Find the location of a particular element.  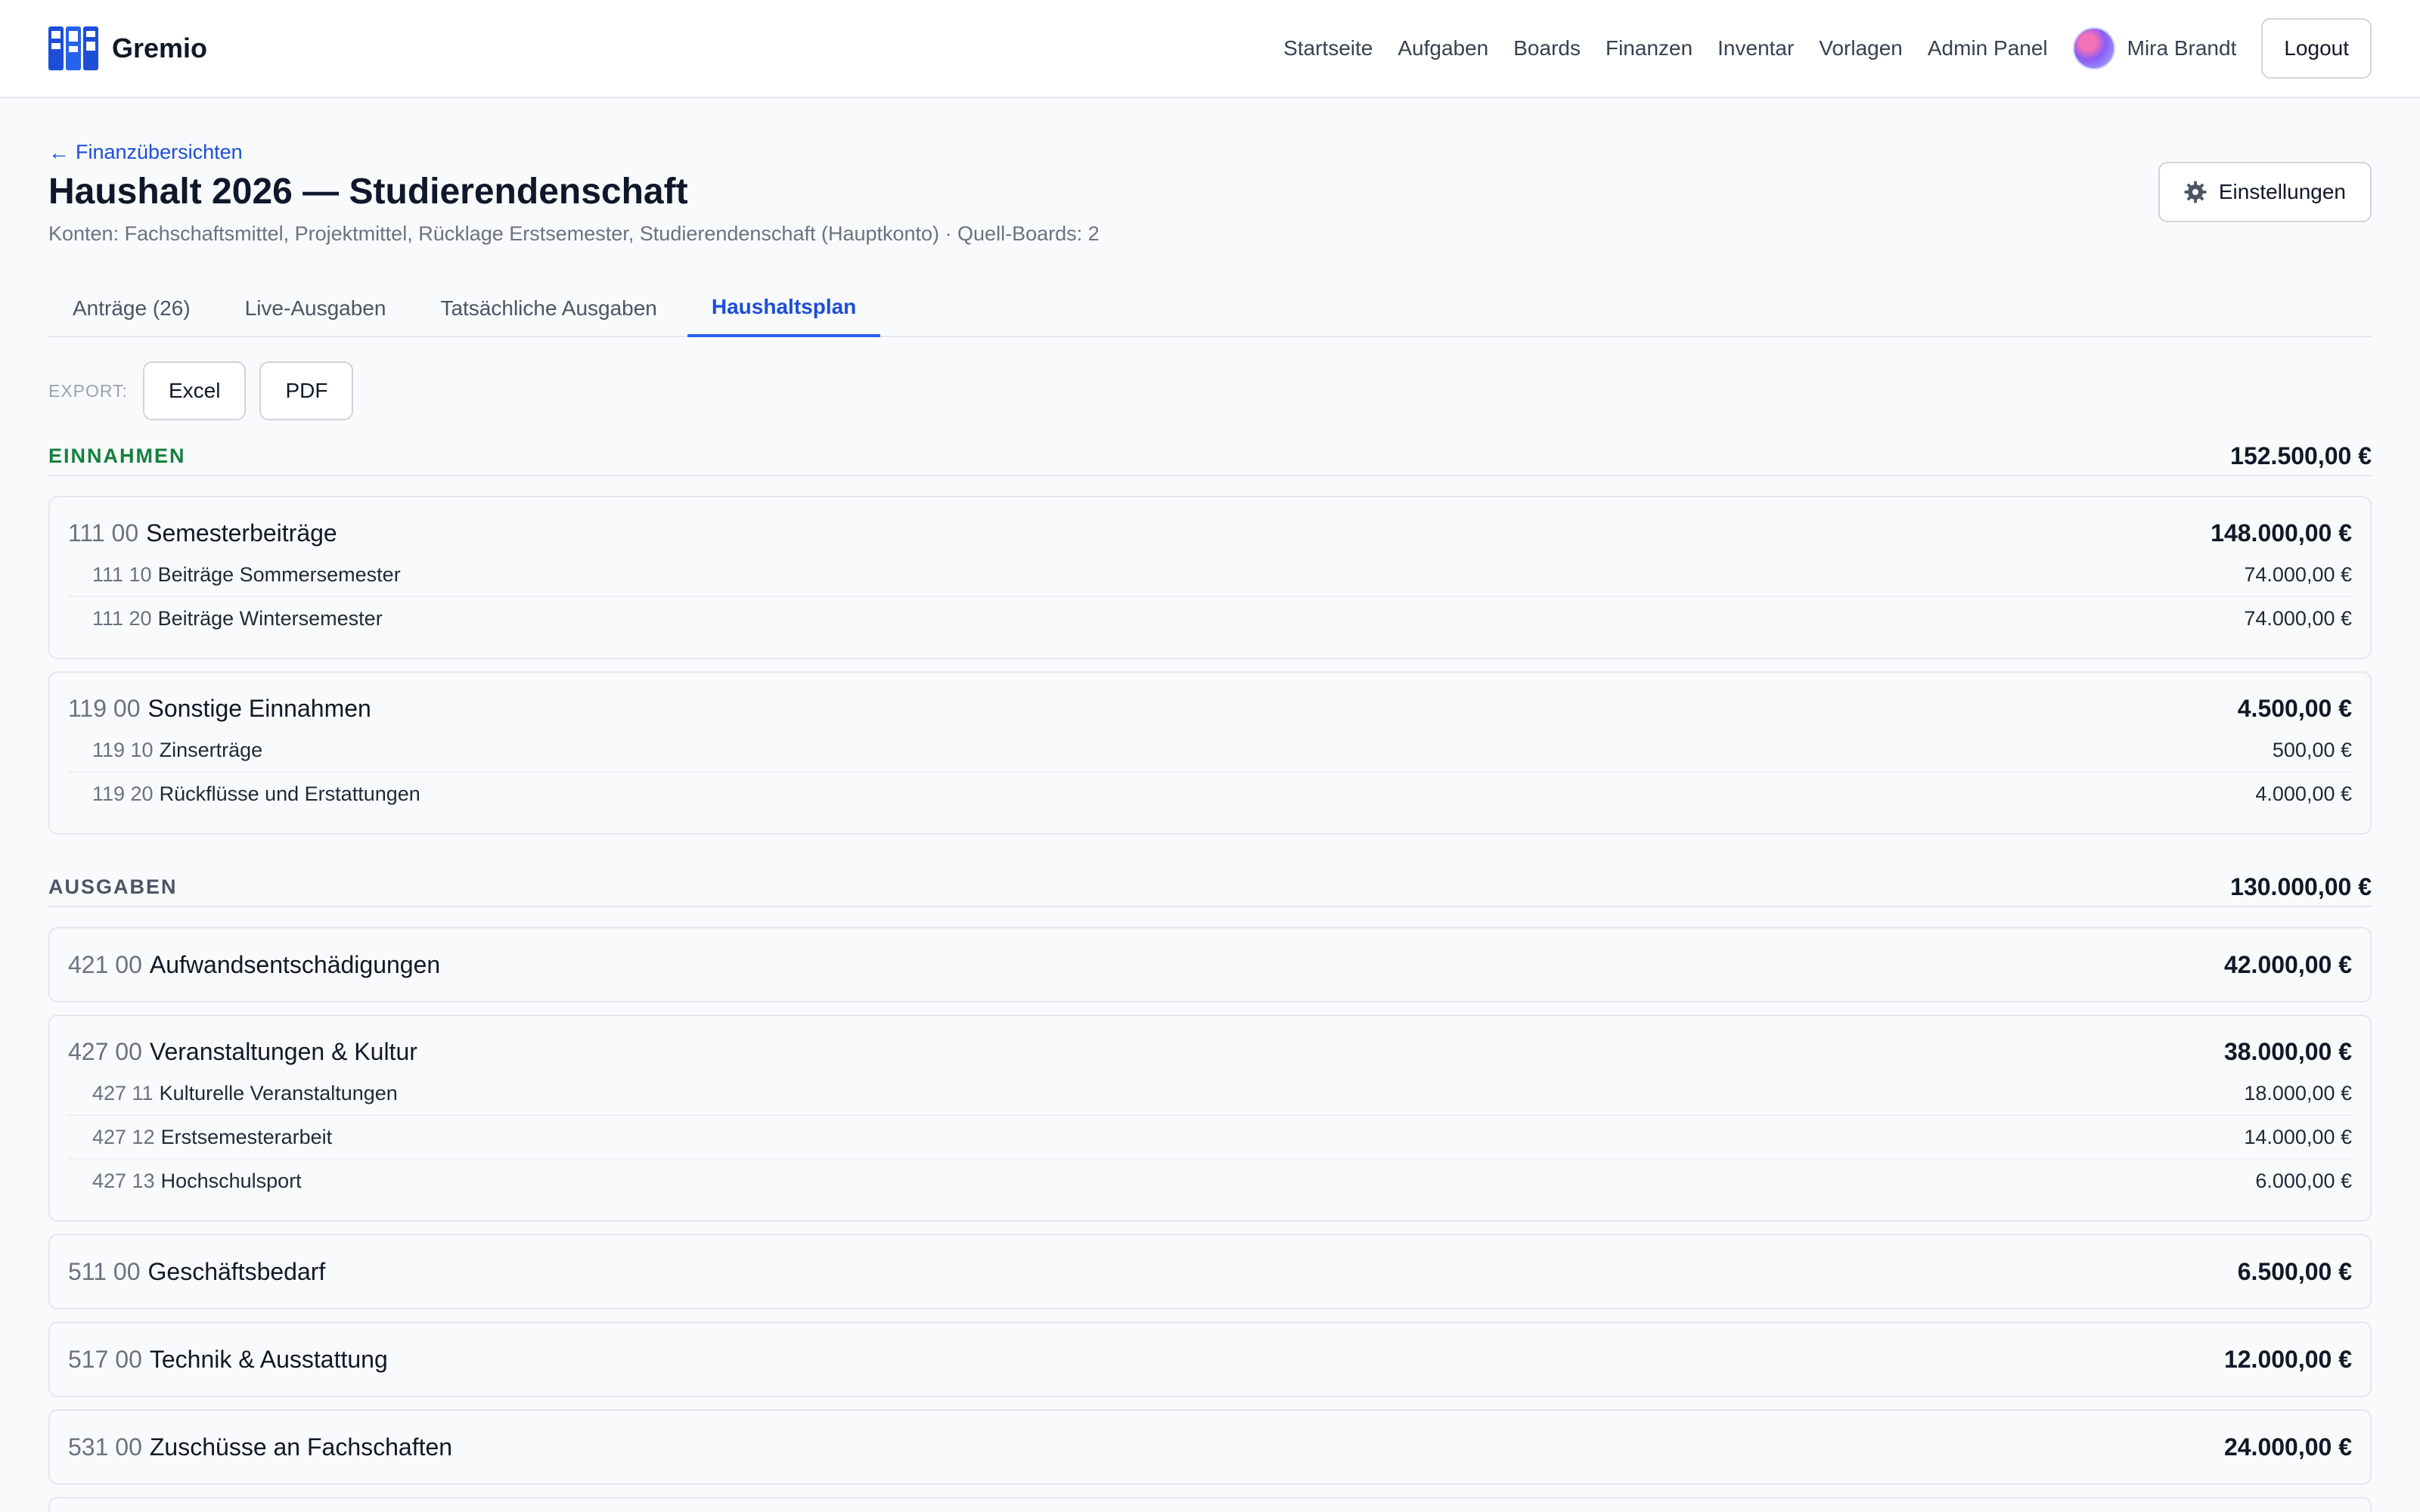

budget-group-51100: 511 00 Geschäftsbedarf 6.500,00 € is located at coordinates (1210, 1271).